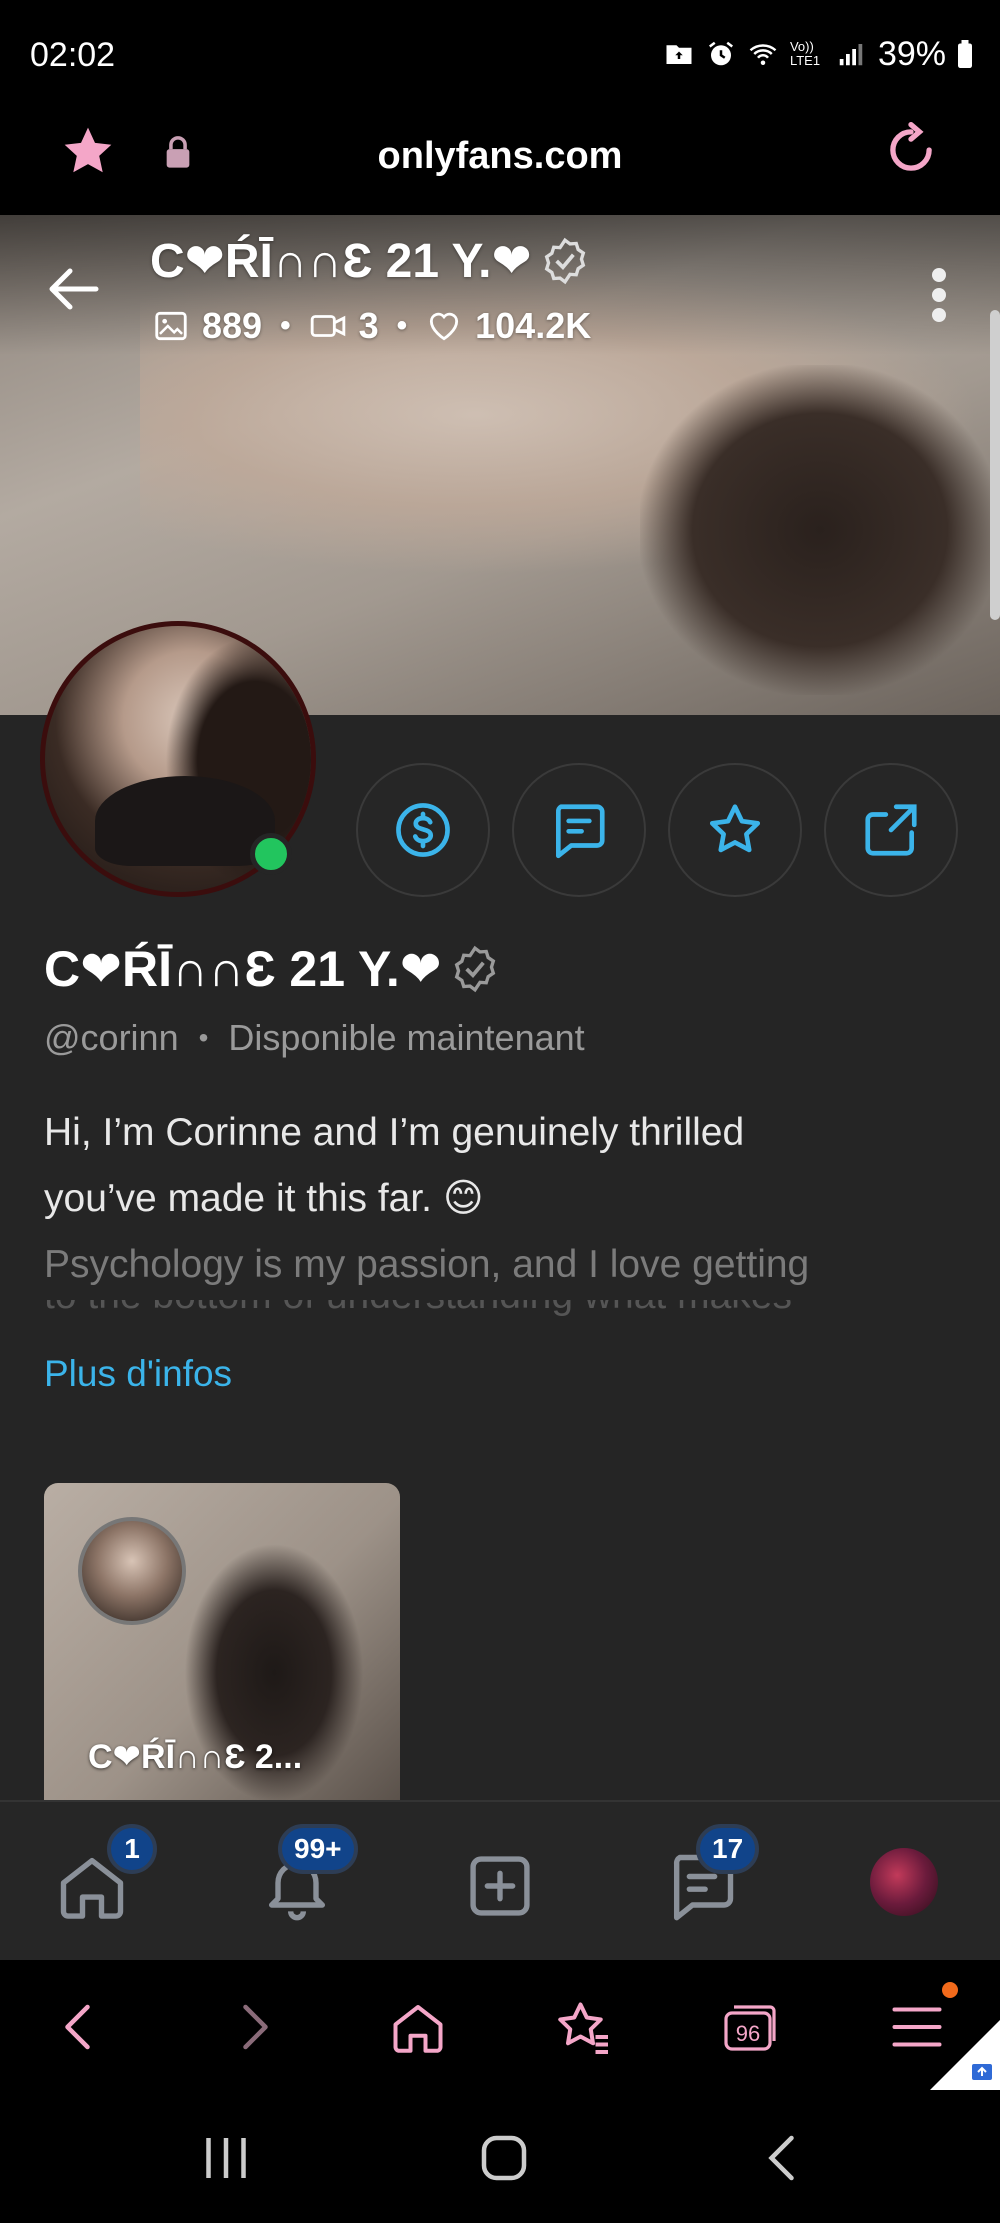  I want to click on scrollbar-thumb, so click(995, 465).